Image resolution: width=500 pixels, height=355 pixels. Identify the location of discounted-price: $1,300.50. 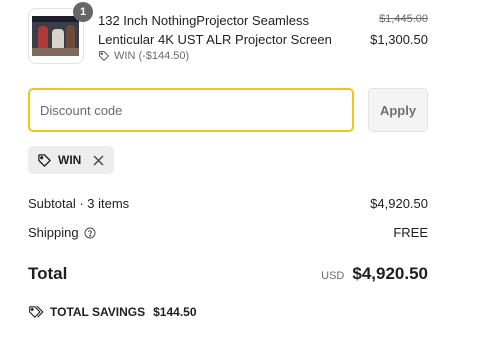
(399, 39).